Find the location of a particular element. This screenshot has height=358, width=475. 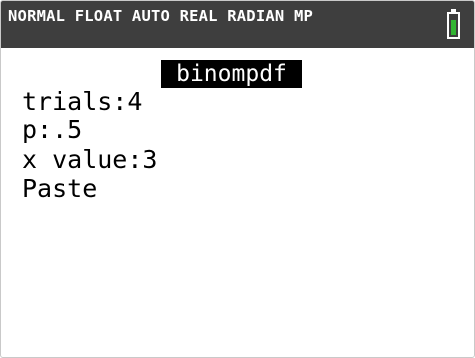

x-value-field: x value:3 is located at coordinates (89, 160).